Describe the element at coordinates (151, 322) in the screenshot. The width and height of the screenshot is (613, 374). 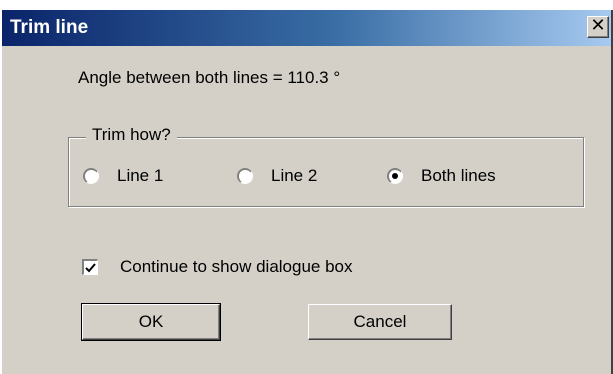
I see `ok-button: OK` at that location.